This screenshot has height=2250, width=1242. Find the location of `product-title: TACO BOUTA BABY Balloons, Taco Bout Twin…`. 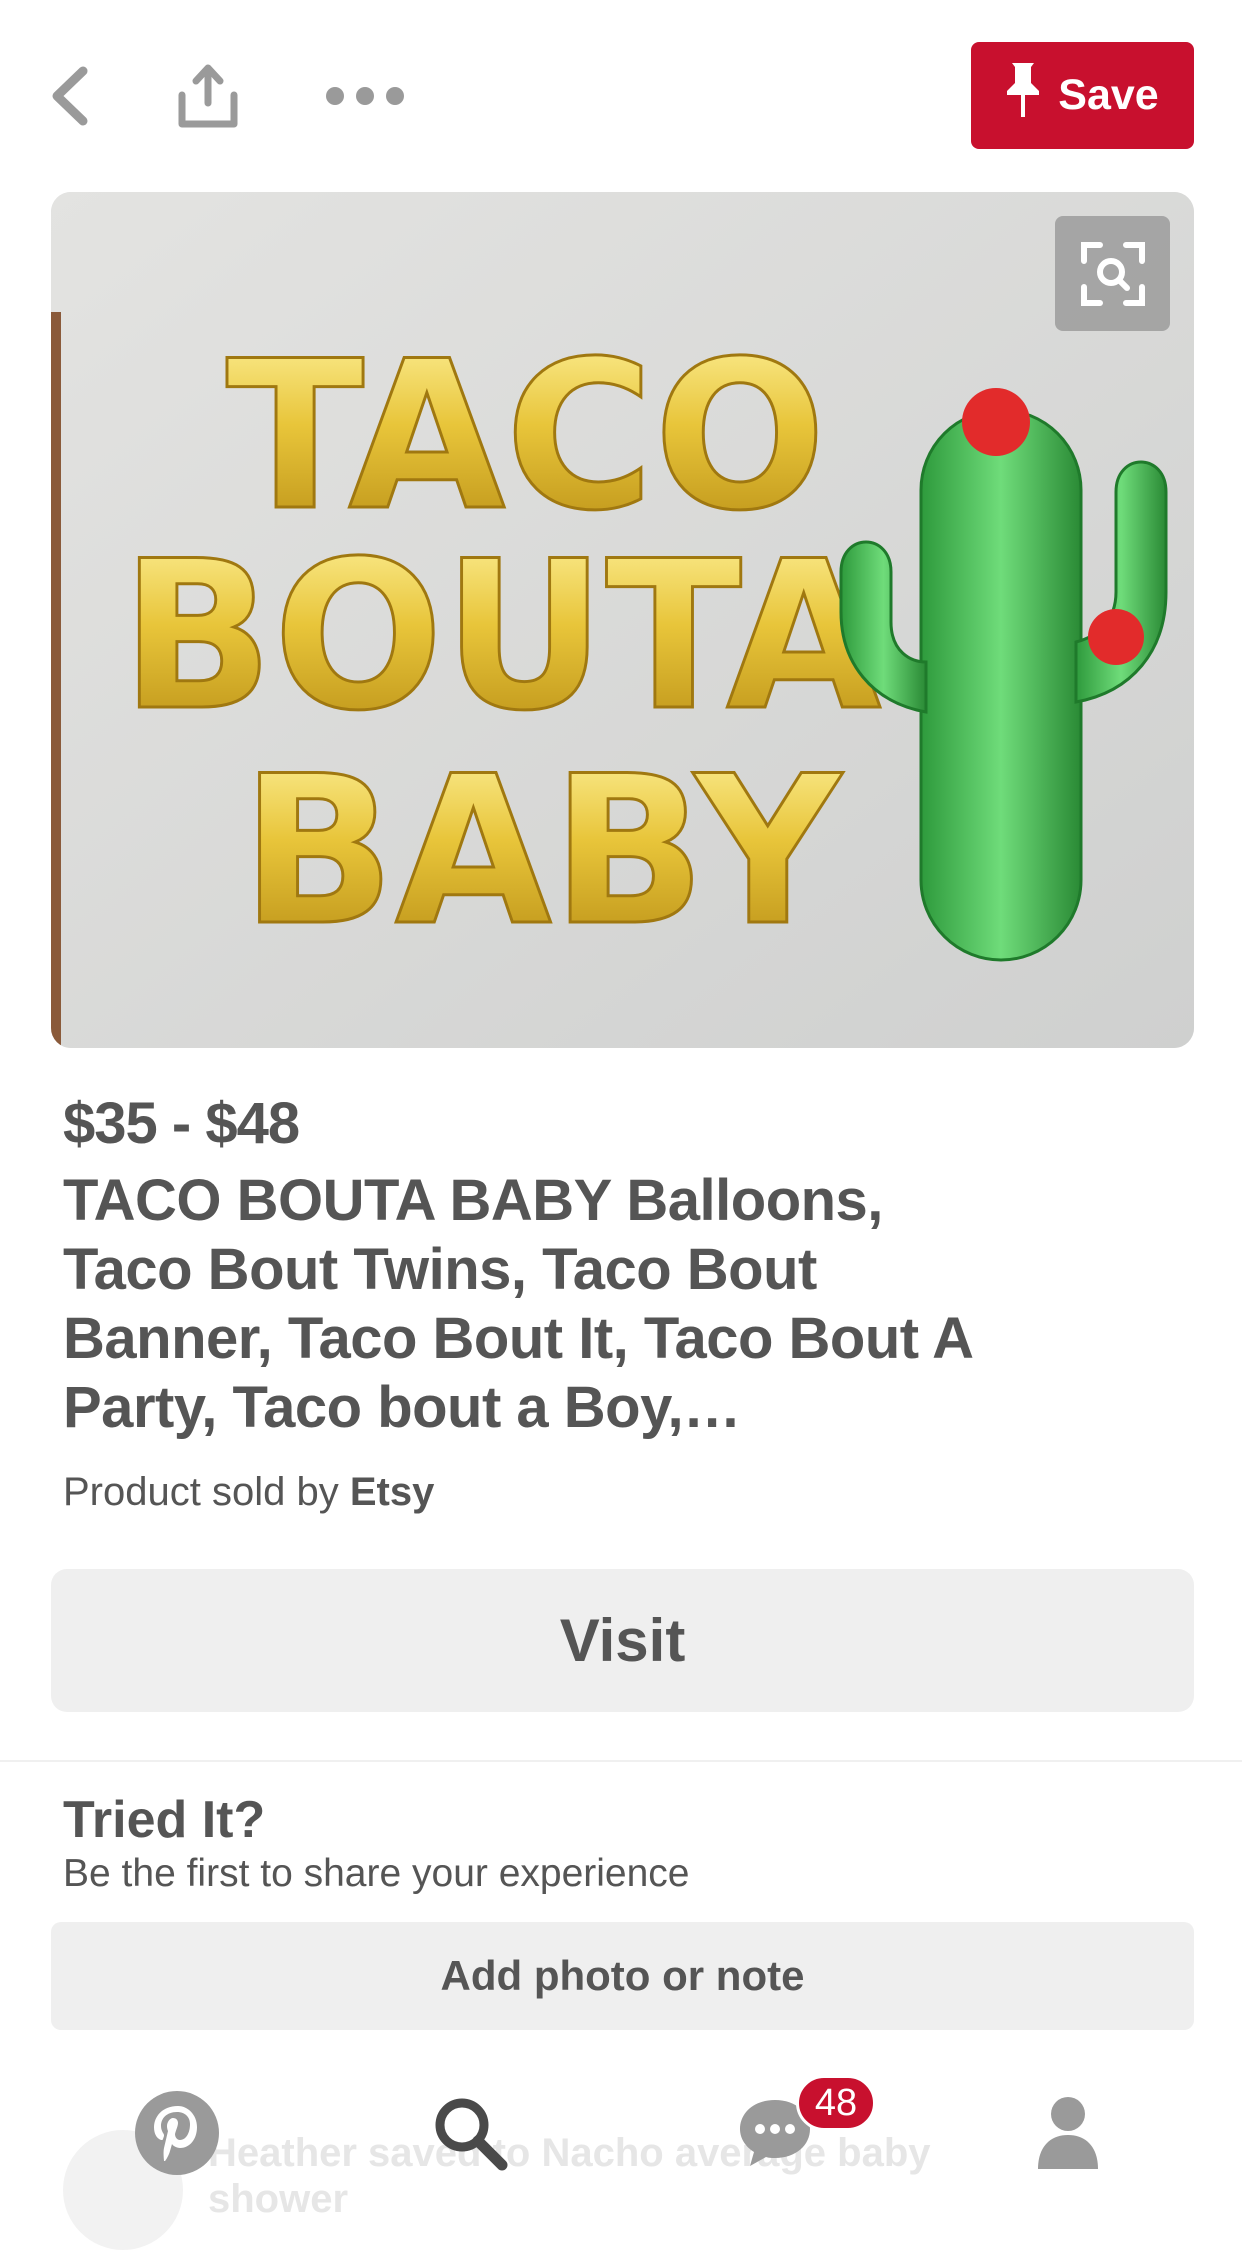

product-title: TACO BOUTA BABY Balloons, Taco Bout Twin… is located at coordinates (517, 1304).